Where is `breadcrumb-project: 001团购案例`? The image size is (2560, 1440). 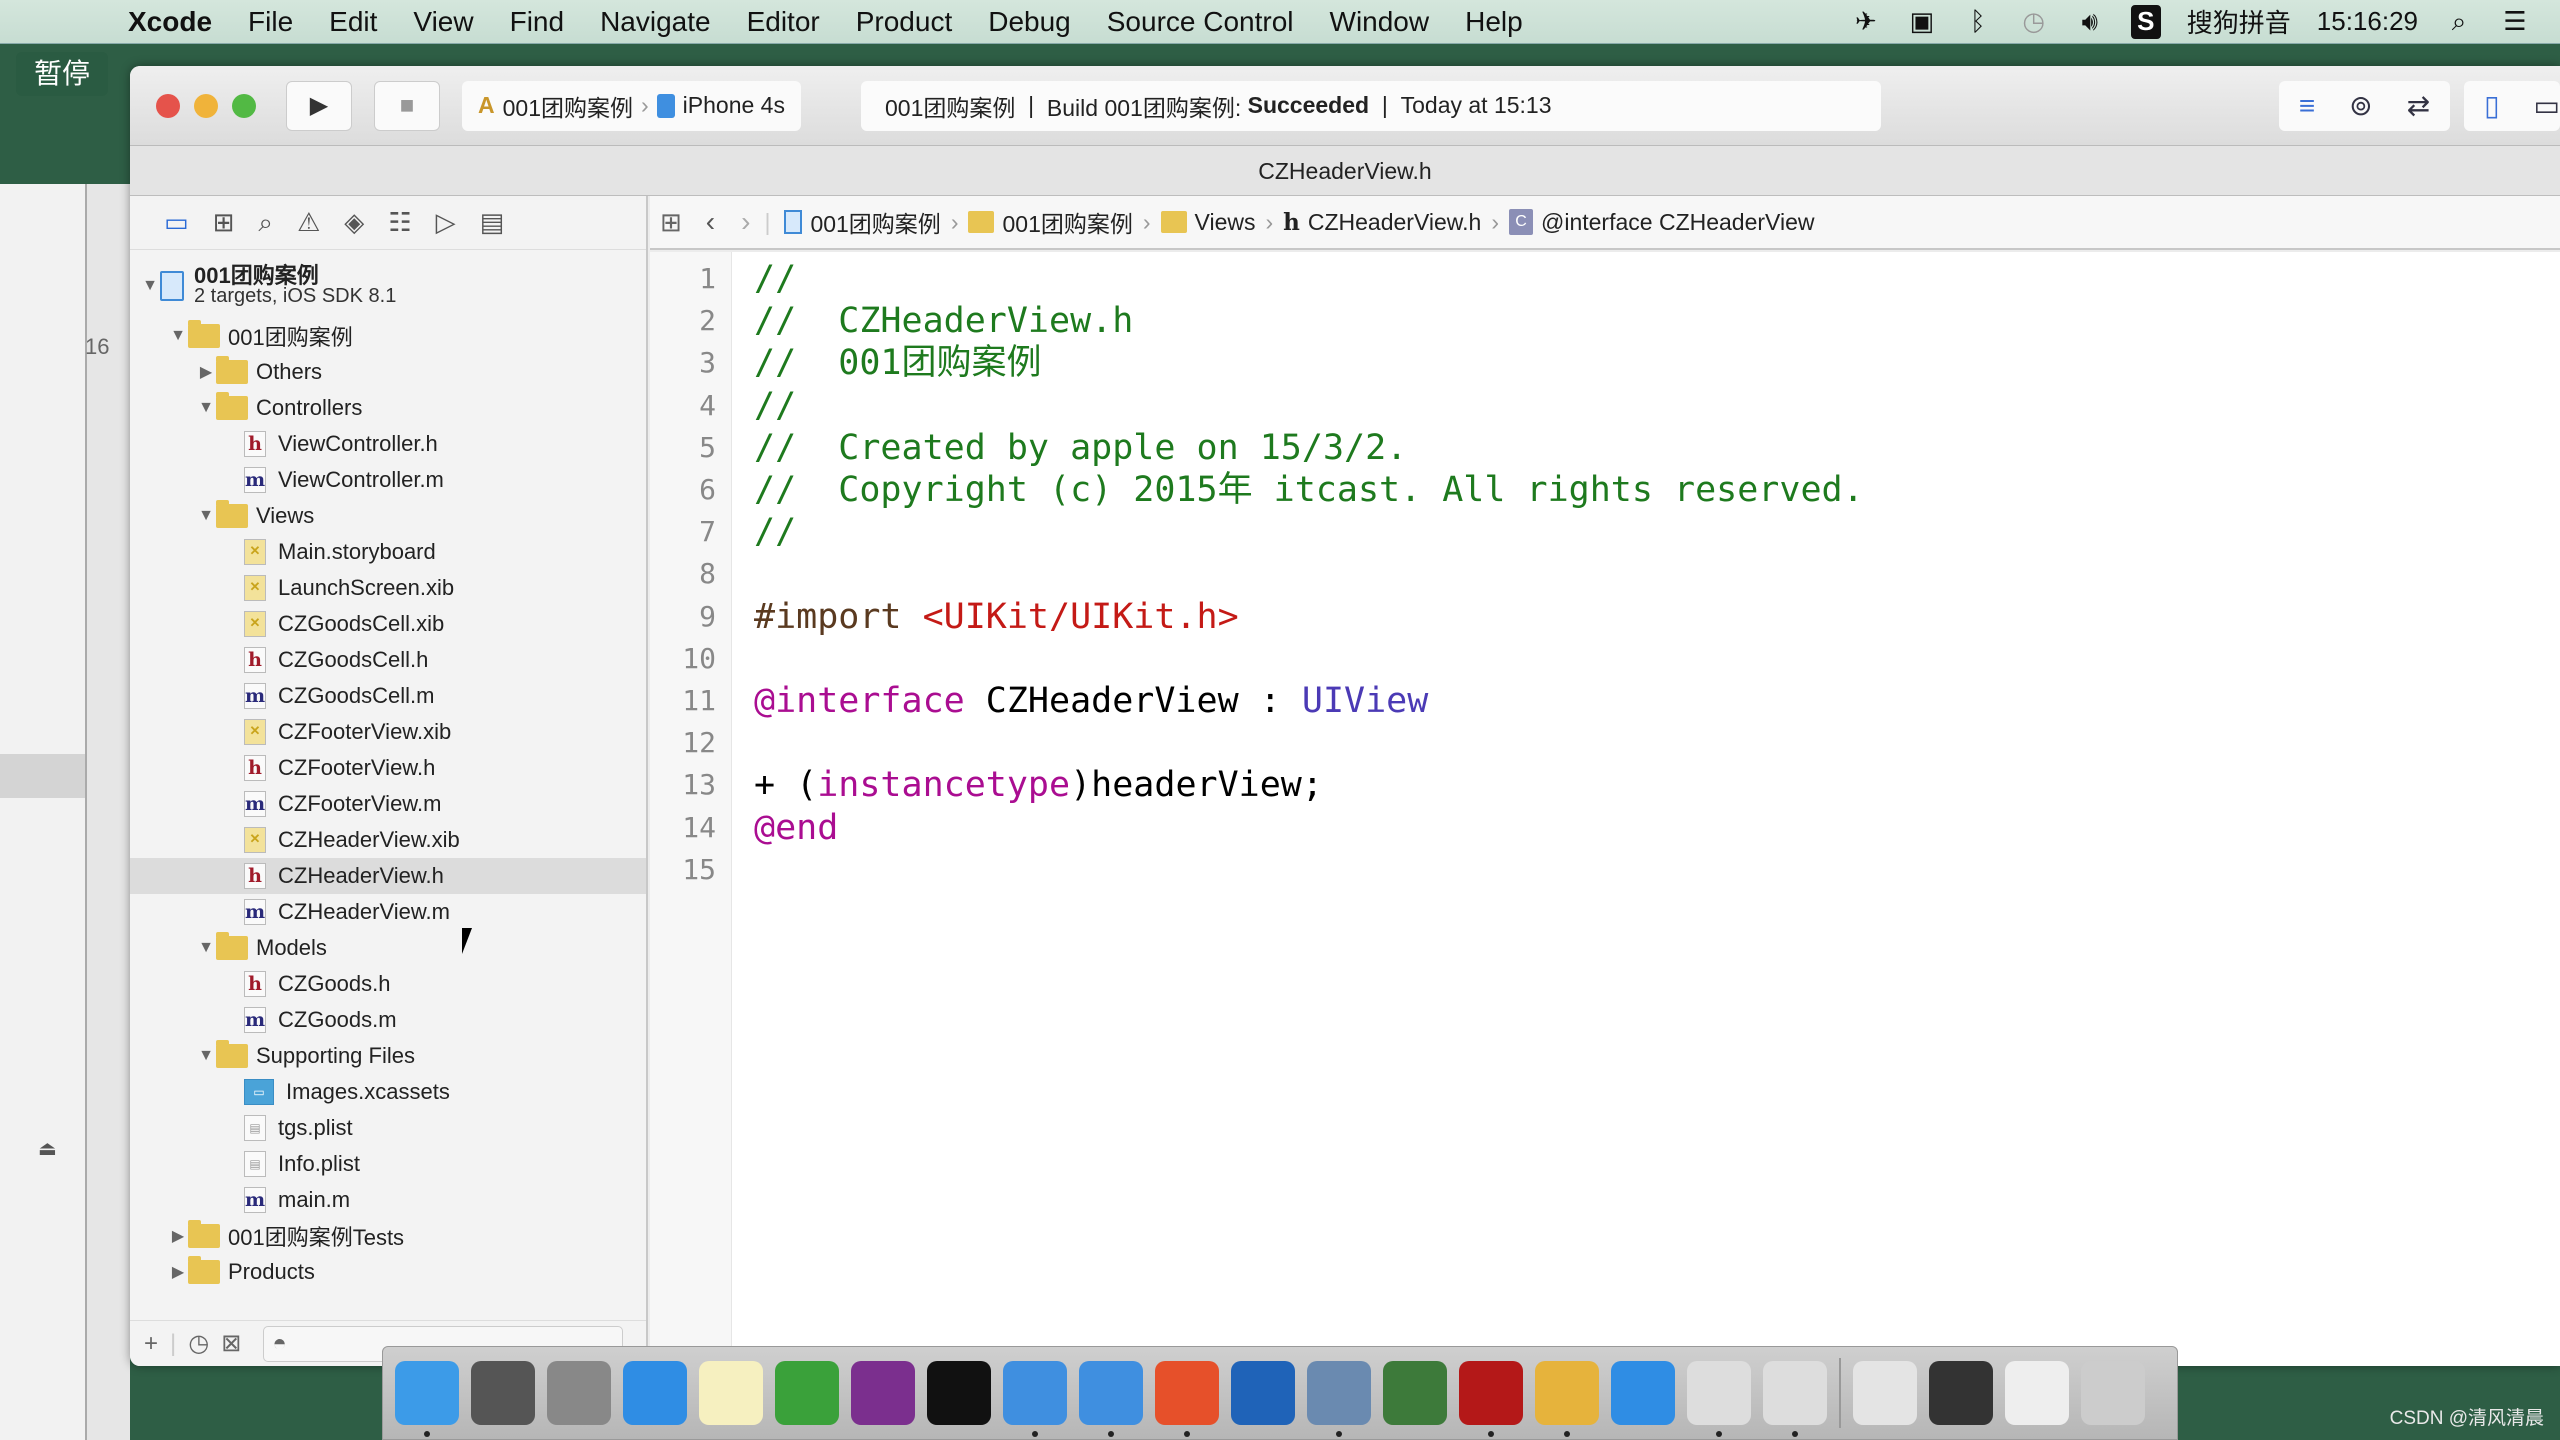
breadcrumb-project: 001团购案例 is located at coordinates (862, 222).